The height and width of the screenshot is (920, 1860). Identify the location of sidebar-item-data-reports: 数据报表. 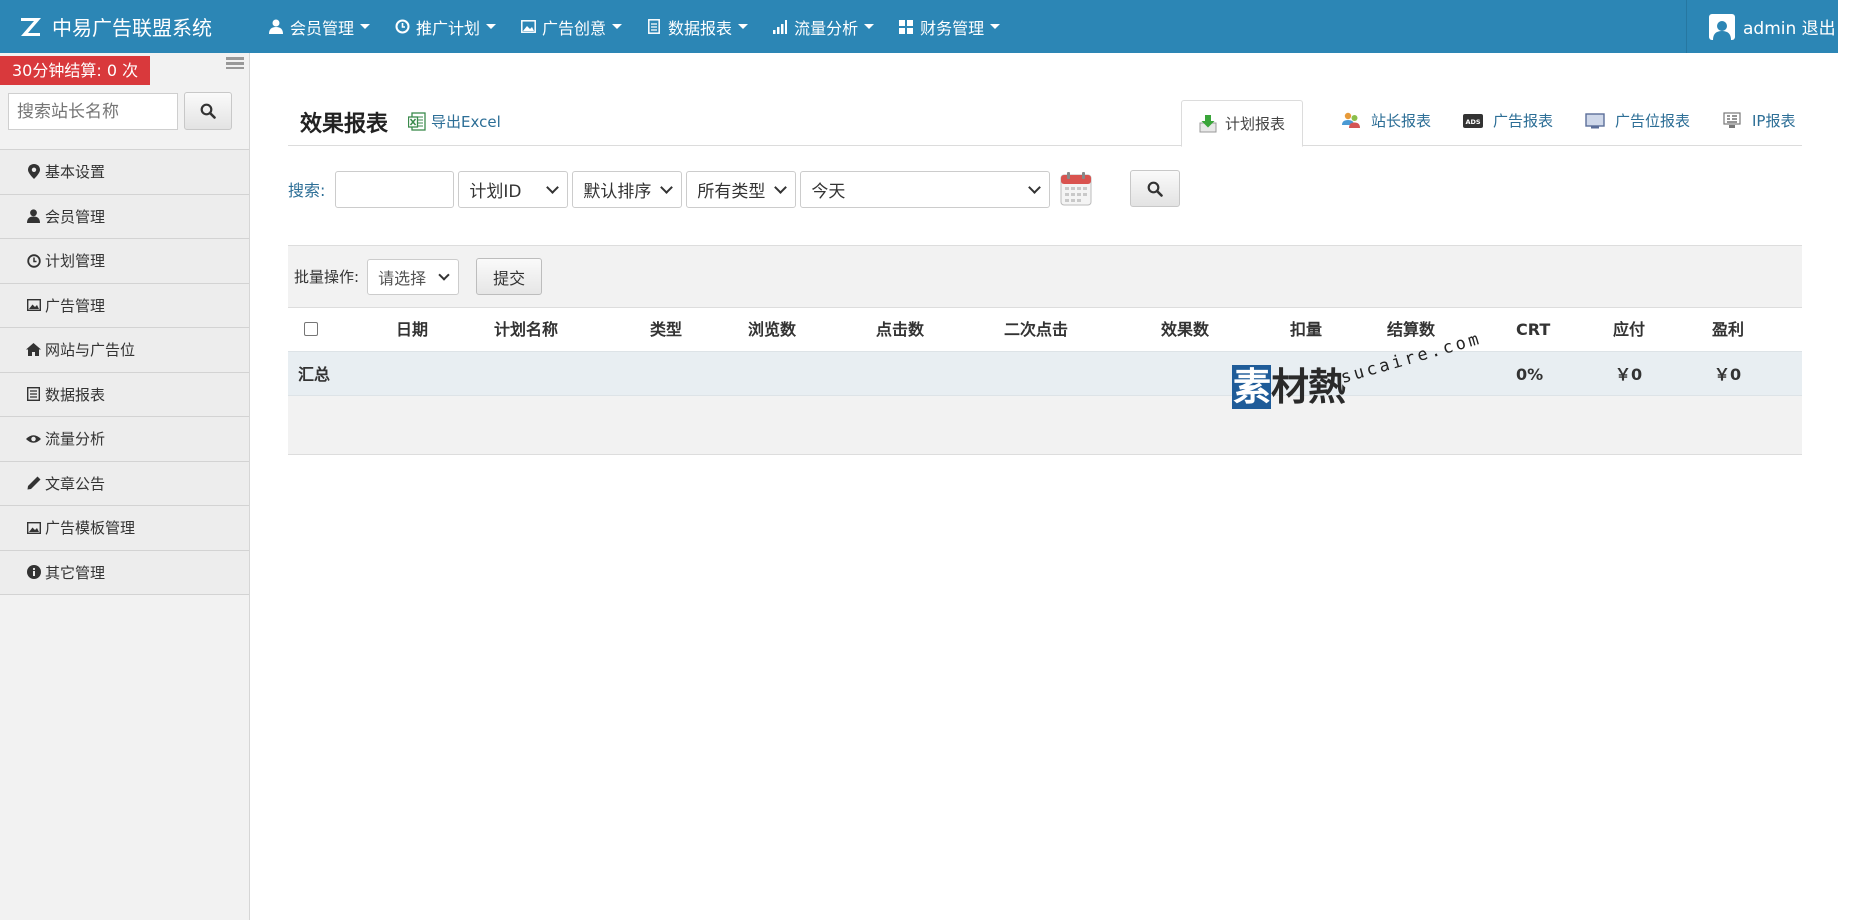
(124, 394).